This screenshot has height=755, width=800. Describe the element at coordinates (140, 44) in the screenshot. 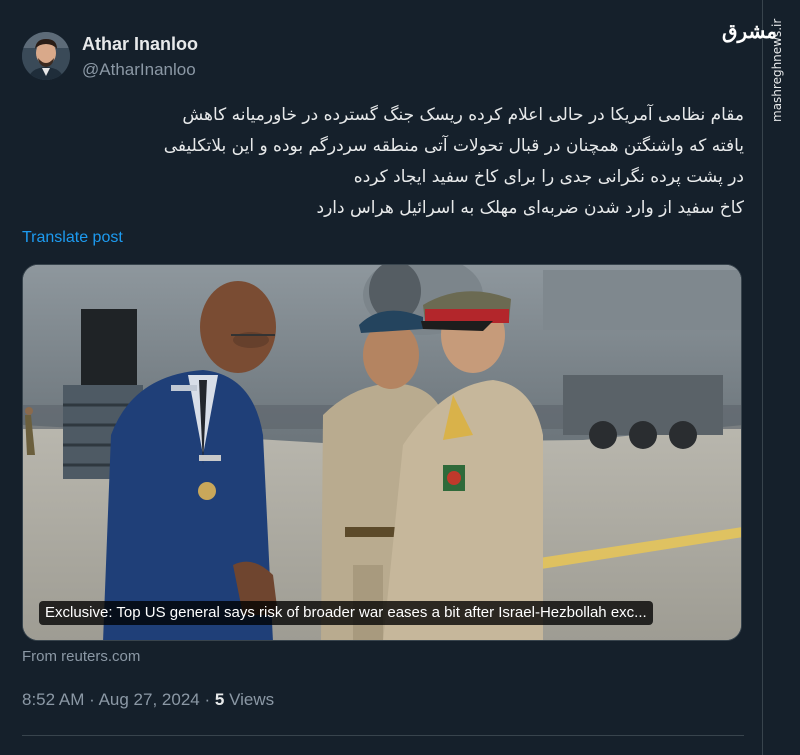

I see `author-name: Athar Inanloo` at that location.